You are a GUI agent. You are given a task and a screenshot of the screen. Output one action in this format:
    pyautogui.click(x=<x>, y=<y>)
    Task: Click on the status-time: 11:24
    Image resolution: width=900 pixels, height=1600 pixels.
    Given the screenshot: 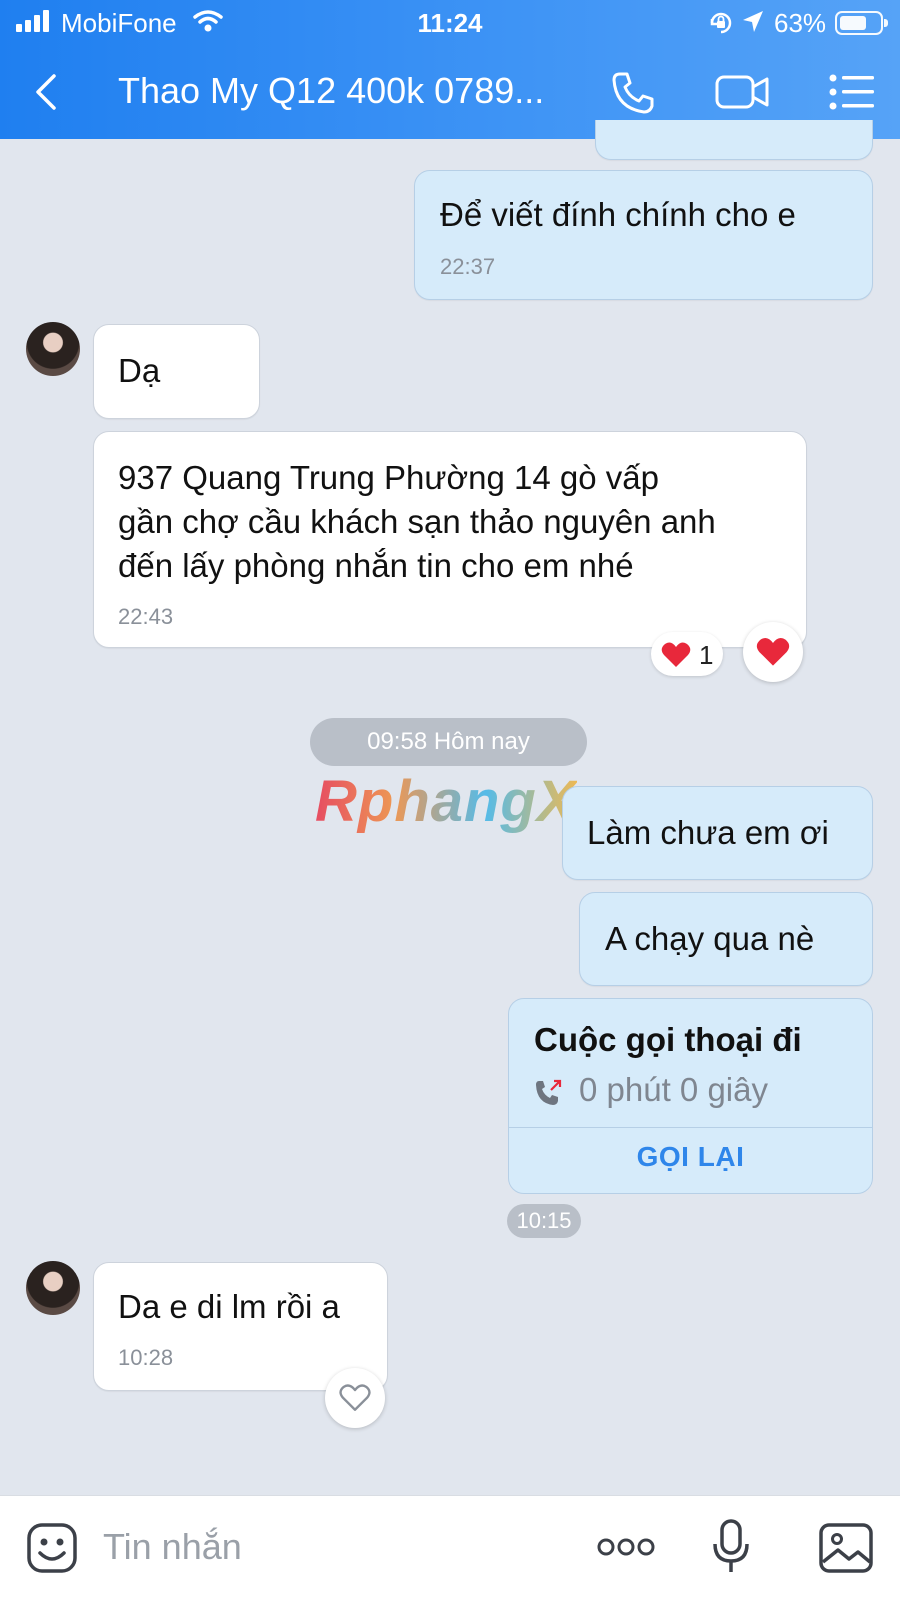 What is the action you would take?
    pyautogui.click(x=450, y=23)
    